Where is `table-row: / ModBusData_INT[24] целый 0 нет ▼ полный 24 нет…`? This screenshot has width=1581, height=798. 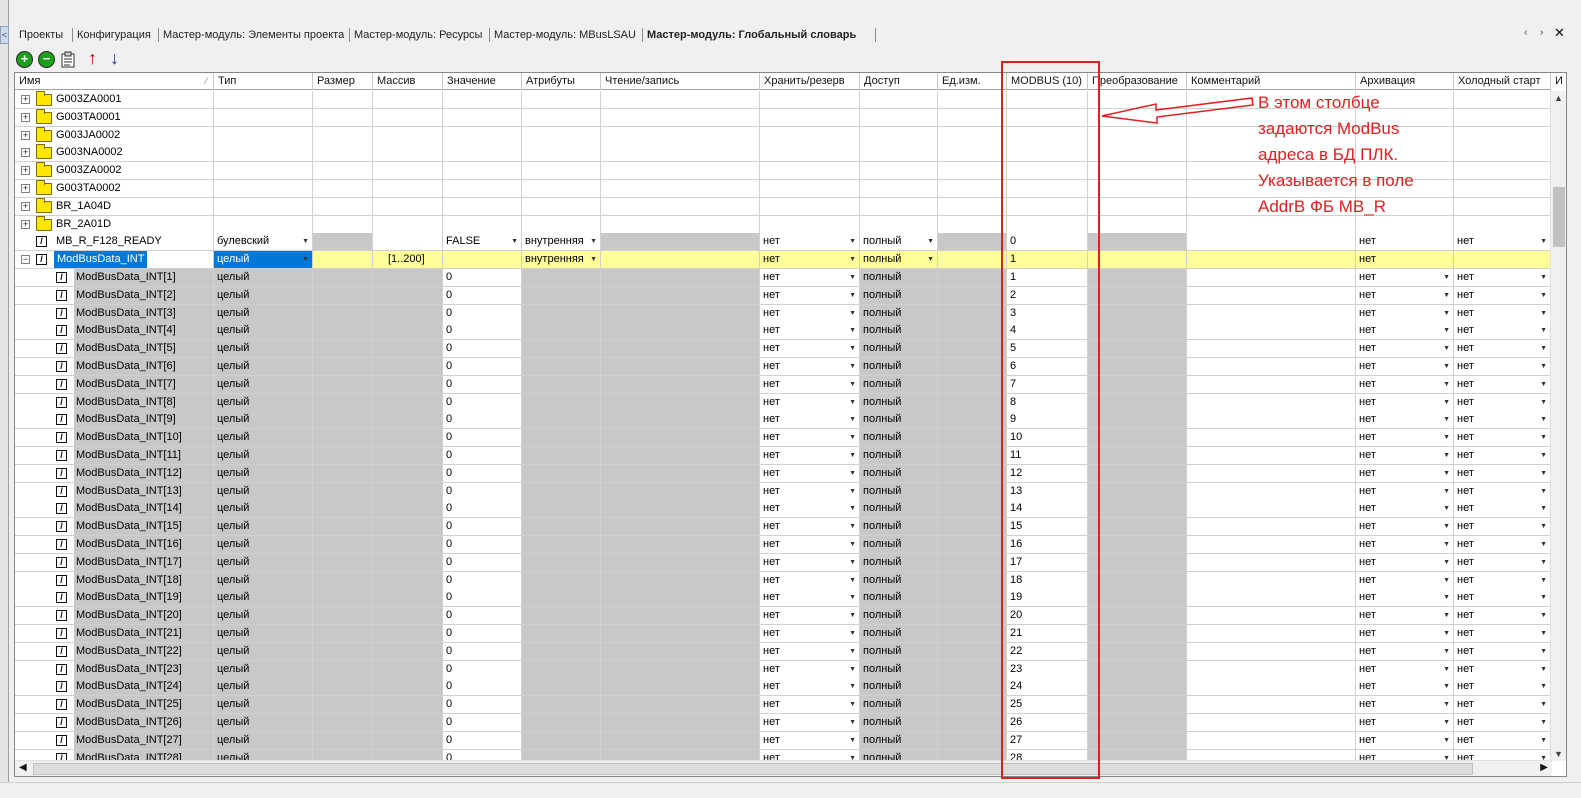 table-row: / ModBusData_INT[24] целый 0 нет ▼ полный 24 нет… is located at coordinates (782, 687).